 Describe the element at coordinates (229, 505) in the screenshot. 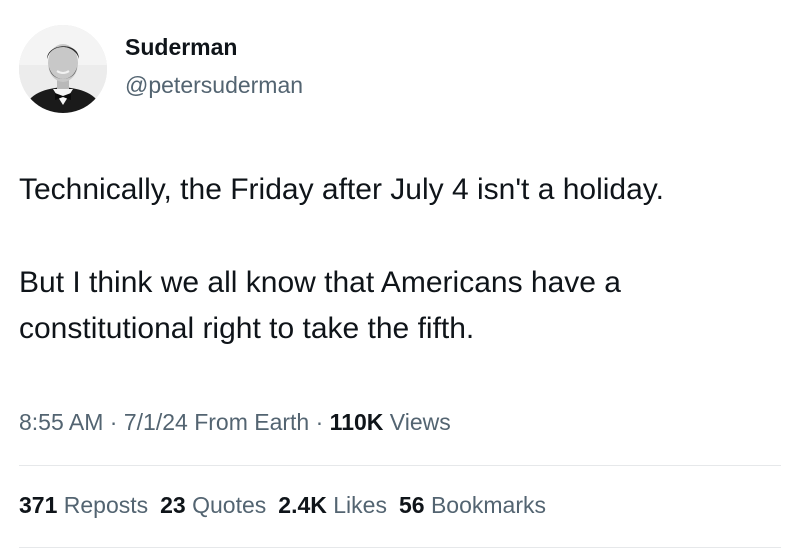

I see `quotes-label: Quotes` at that location.